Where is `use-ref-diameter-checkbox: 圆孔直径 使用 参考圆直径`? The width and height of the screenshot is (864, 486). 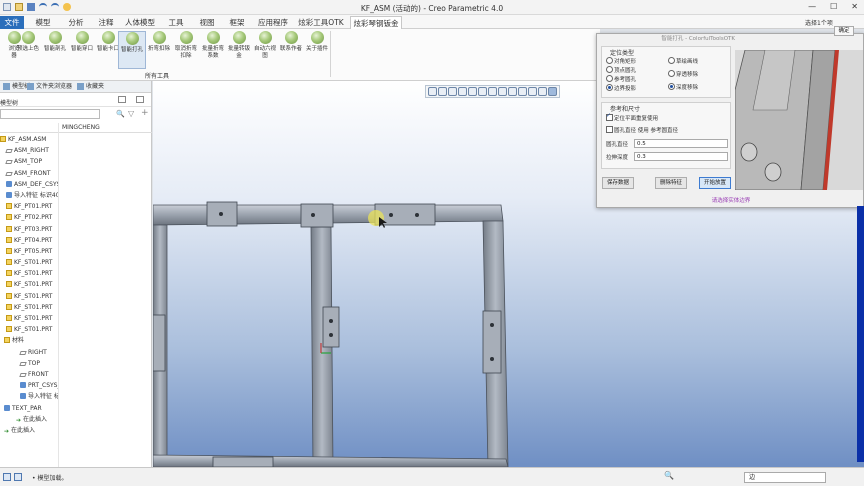 use-ref-diameter-checkbox: 圆孔直径 使用 参考圆直径 is located at coordinates (642, 130).